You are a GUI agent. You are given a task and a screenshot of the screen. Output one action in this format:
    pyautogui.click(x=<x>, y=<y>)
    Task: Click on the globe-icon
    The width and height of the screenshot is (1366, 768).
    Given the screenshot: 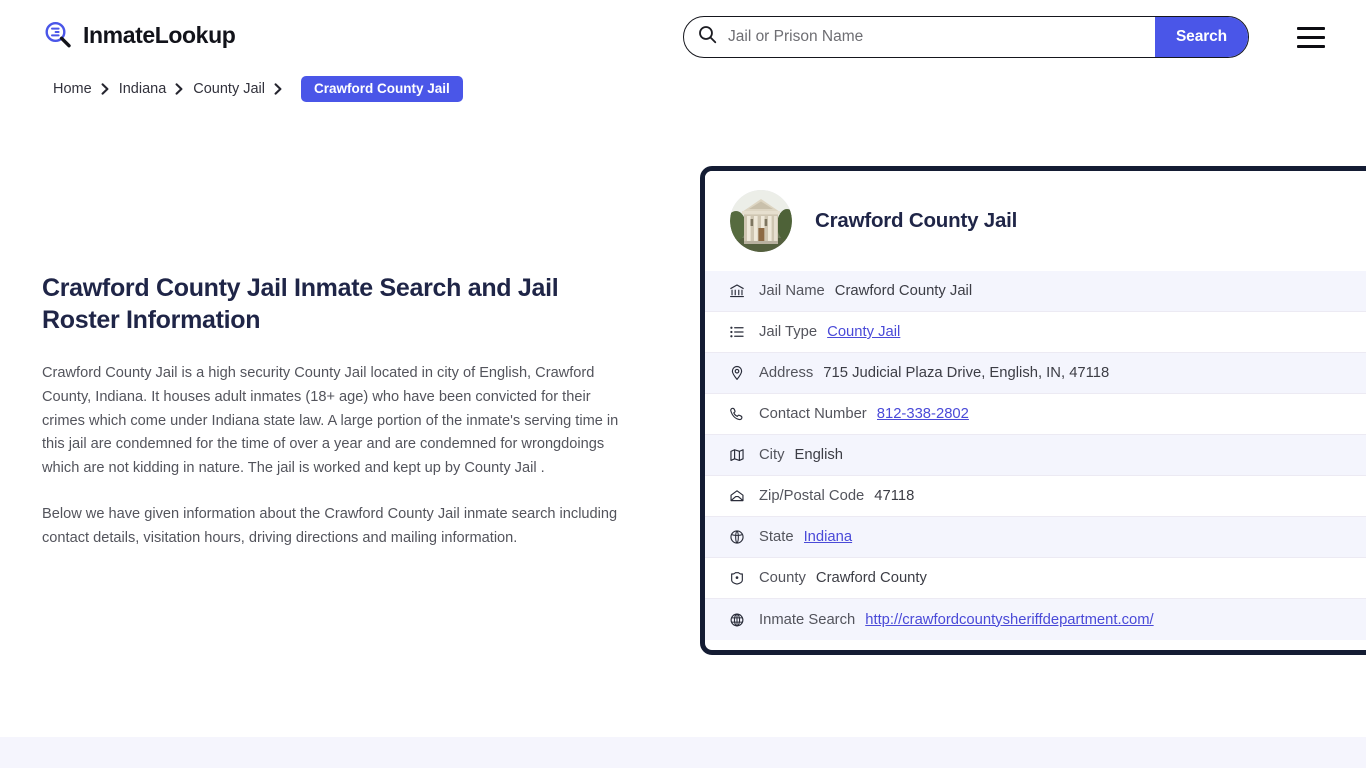 What is the action you would take?
    pyautogui.click(x=737, y=537)
    